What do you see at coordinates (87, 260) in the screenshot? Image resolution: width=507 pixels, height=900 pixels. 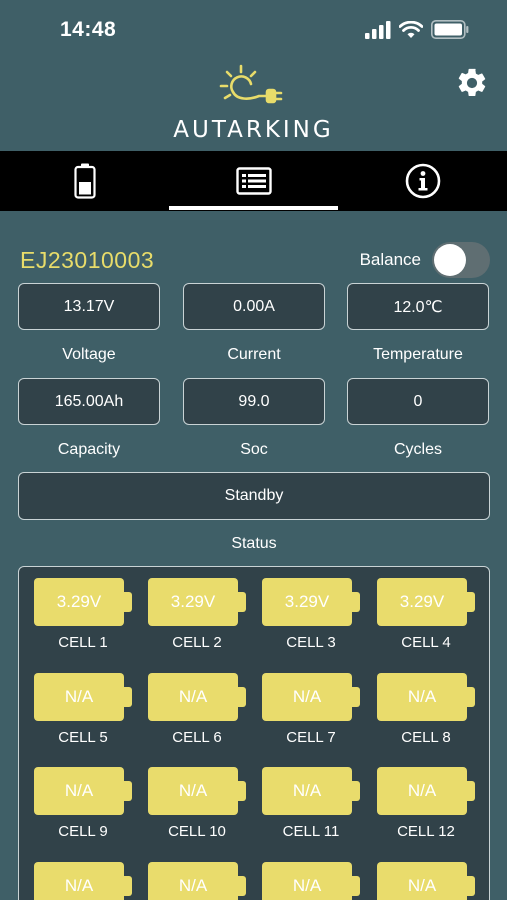 I see `device-serial: EJ23010003` at bounding box center [87, 260].